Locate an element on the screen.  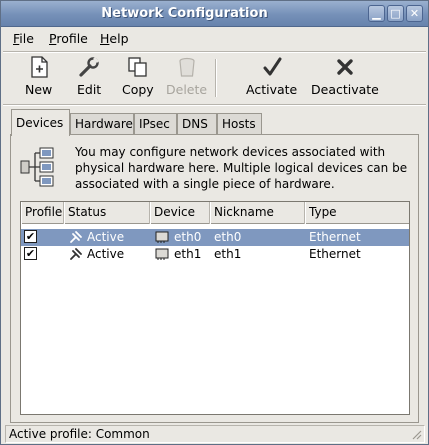
toolbar-separator is located at coordinates (216, 78).